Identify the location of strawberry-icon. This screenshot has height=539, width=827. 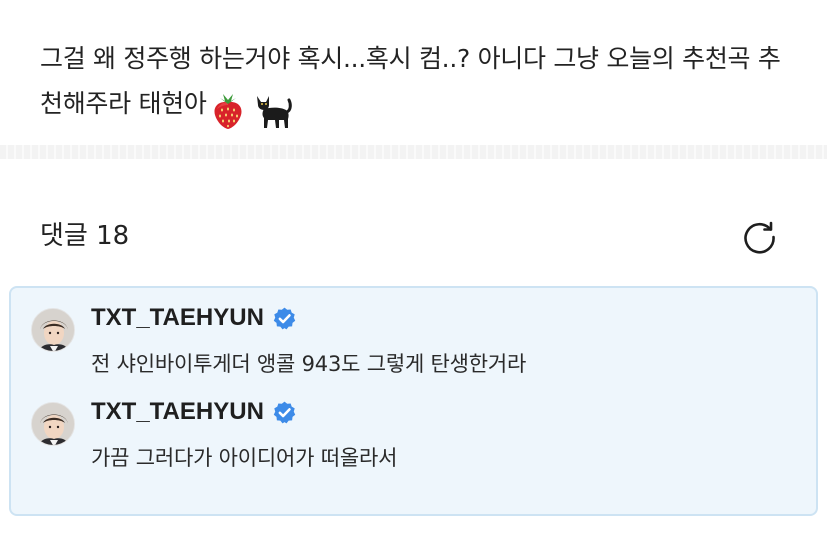
(228, 111).